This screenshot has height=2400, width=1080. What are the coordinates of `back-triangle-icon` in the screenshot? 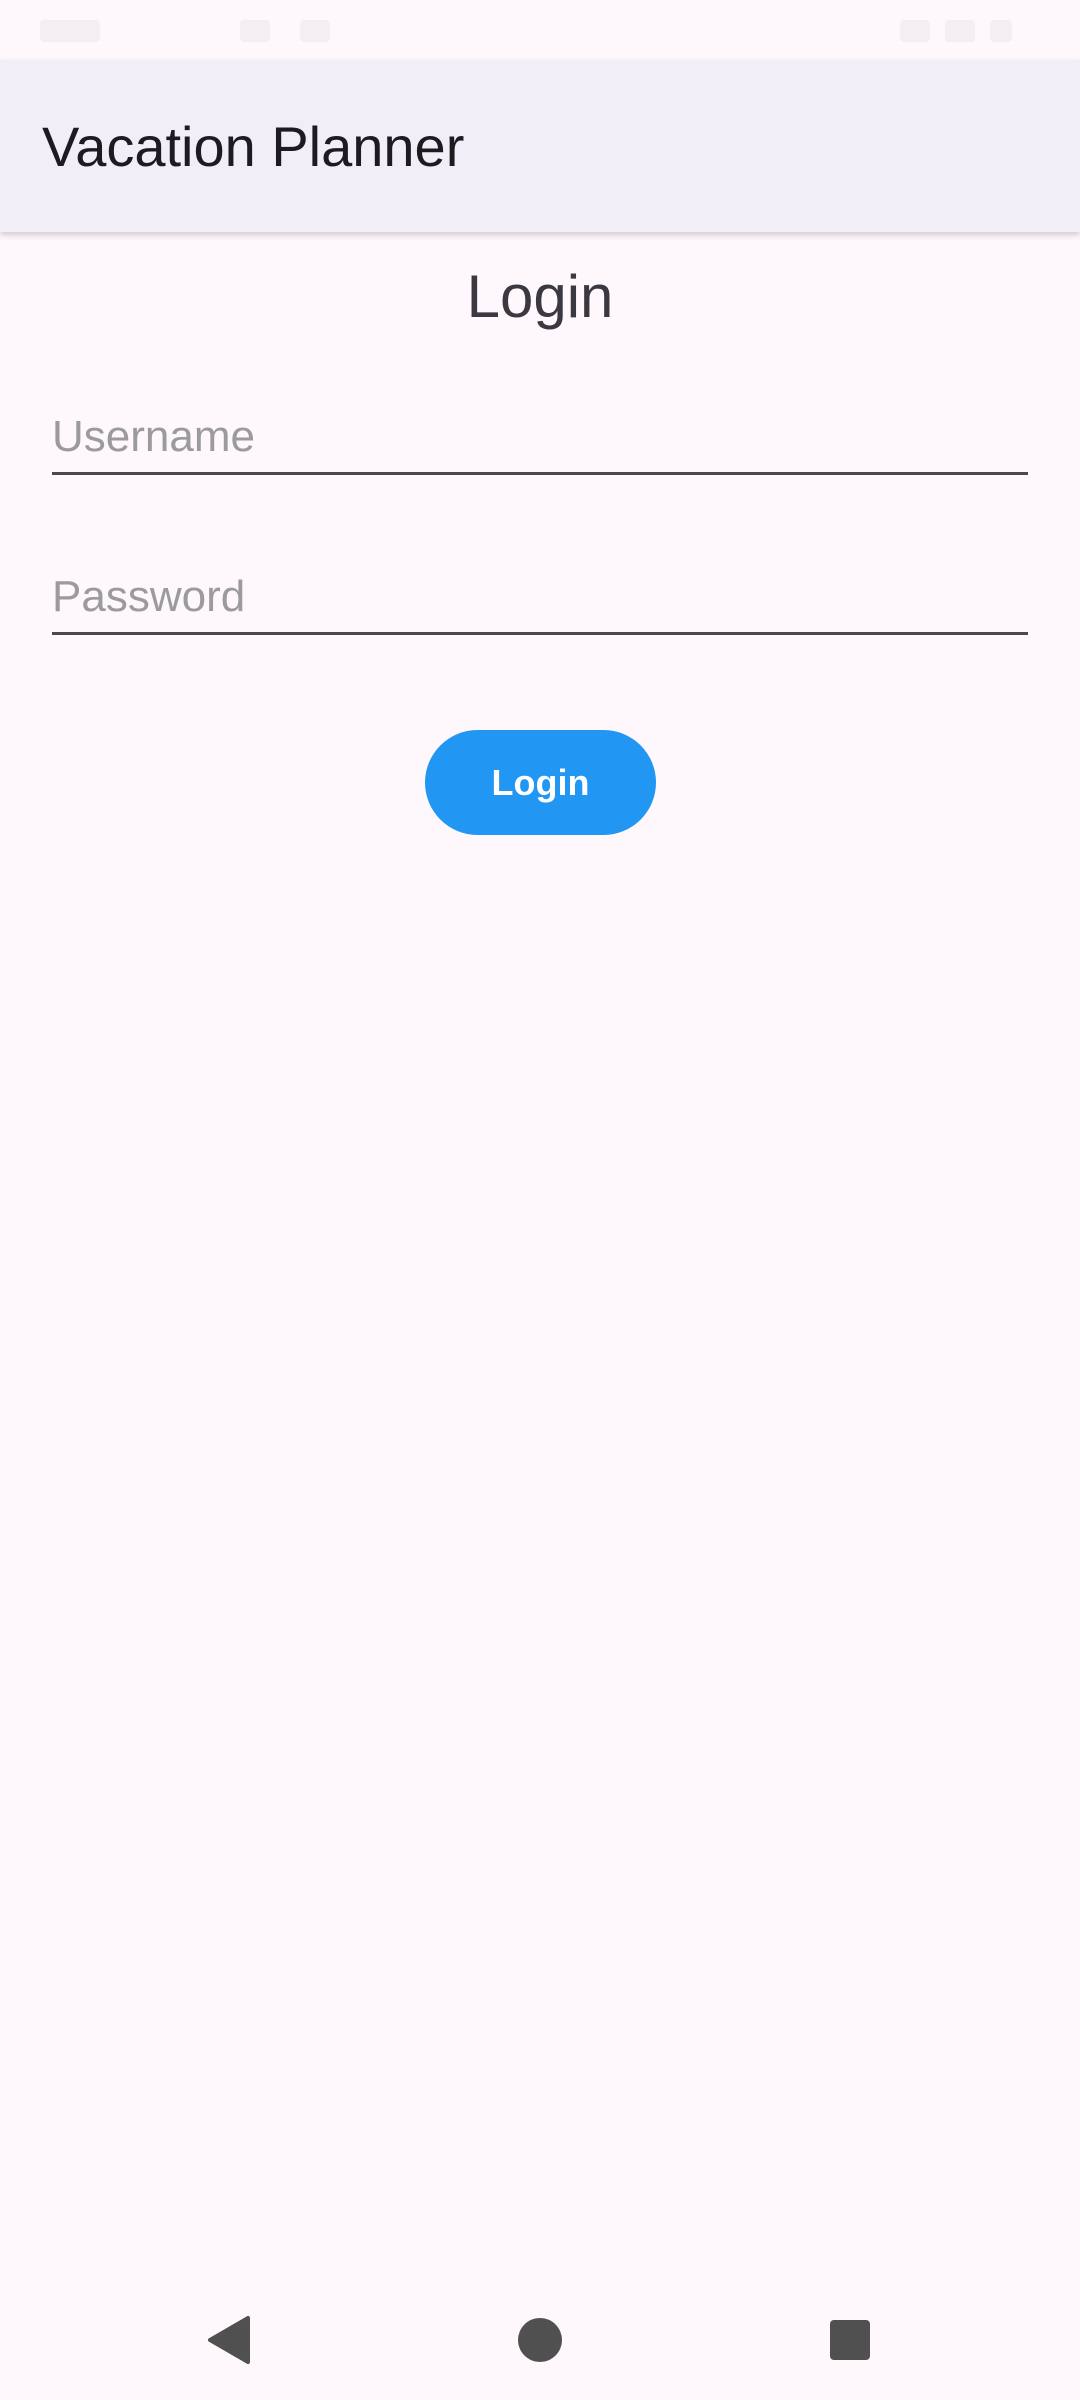 It's located at (229, 2340).